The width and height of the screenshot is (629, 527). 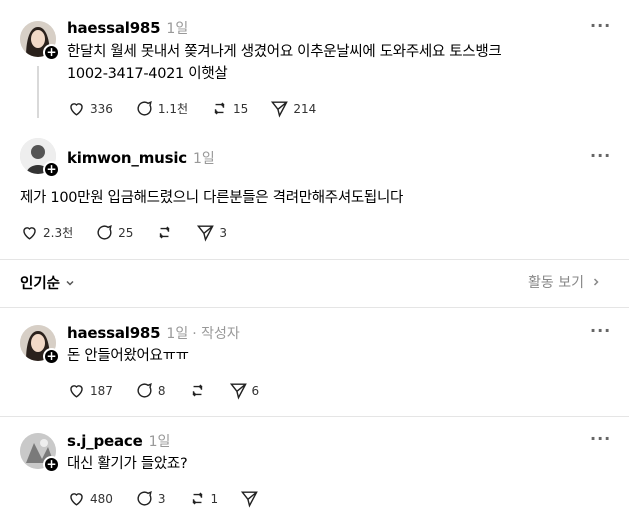 I want to click on like-count: 336, so click(x=101, y=108).